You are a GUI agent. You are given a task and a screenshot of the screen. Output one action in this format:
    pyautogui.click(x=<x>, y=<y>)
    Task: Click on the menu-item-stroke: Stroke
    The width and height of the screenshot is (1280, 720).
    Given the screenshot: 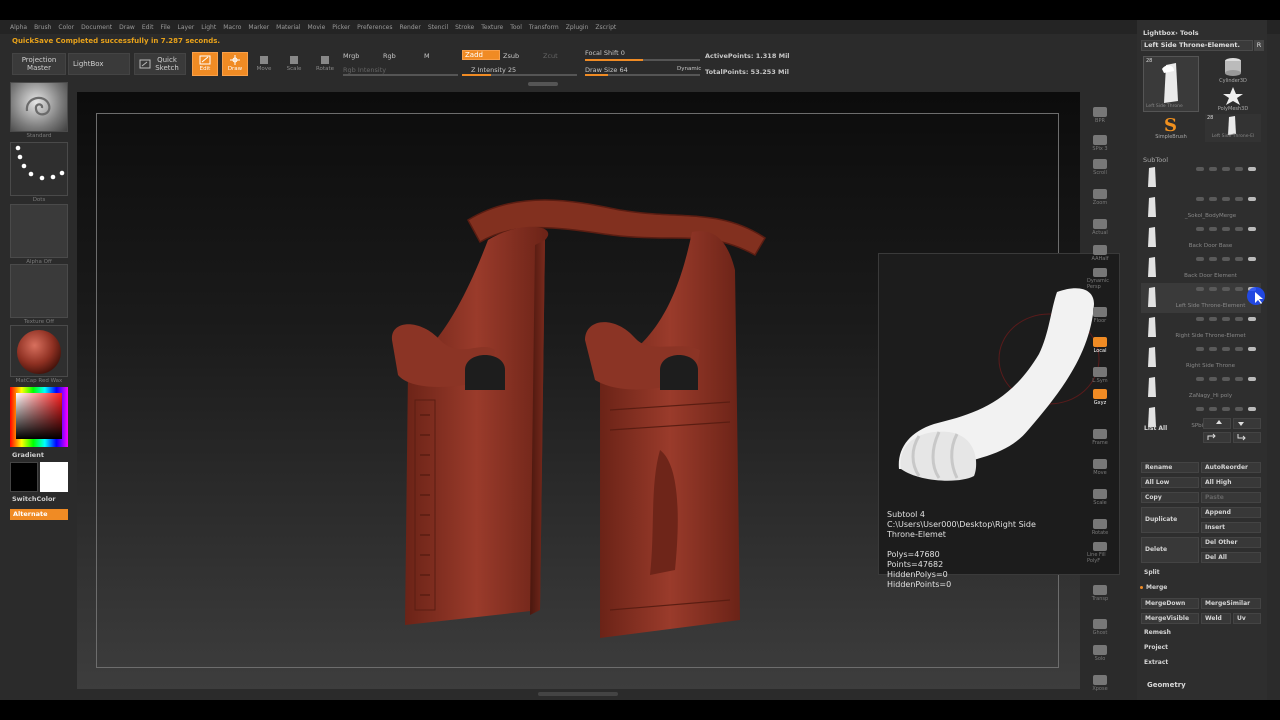 What is the action you would take?
    pyautogui.click(x=464, y=27)
    